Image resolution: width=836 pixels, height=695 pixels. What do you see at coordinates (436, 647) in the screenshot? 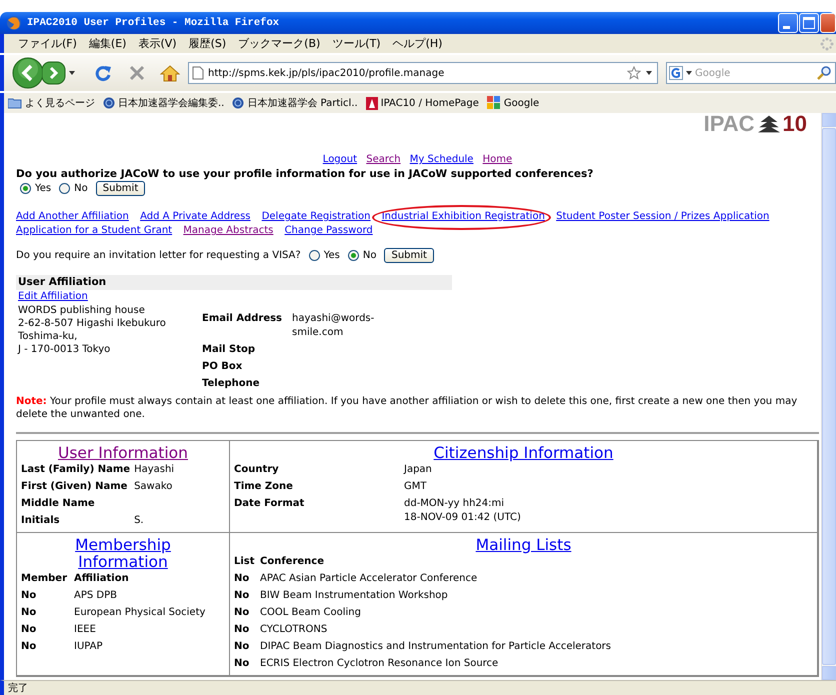
I see `table-cell-text: DIPAC Beam Diagnostics and Instrumentation for Particle Accelerators` at bounding box center [436, 647].